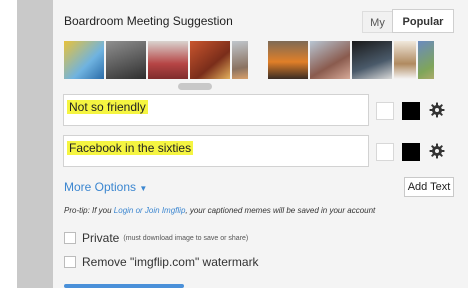  Describe the element at coordinates (249, 60) in the screenshot. I see `template-thumbnail-strip` at that location.